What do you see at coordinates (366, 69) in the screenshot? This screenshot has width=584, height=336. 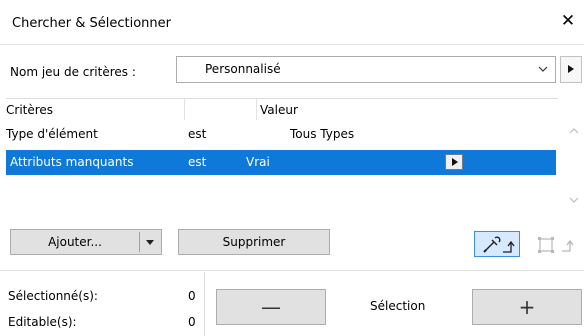 I see `criteria-set-dropdown: Personnalisé` at bounding box center [366, 69].